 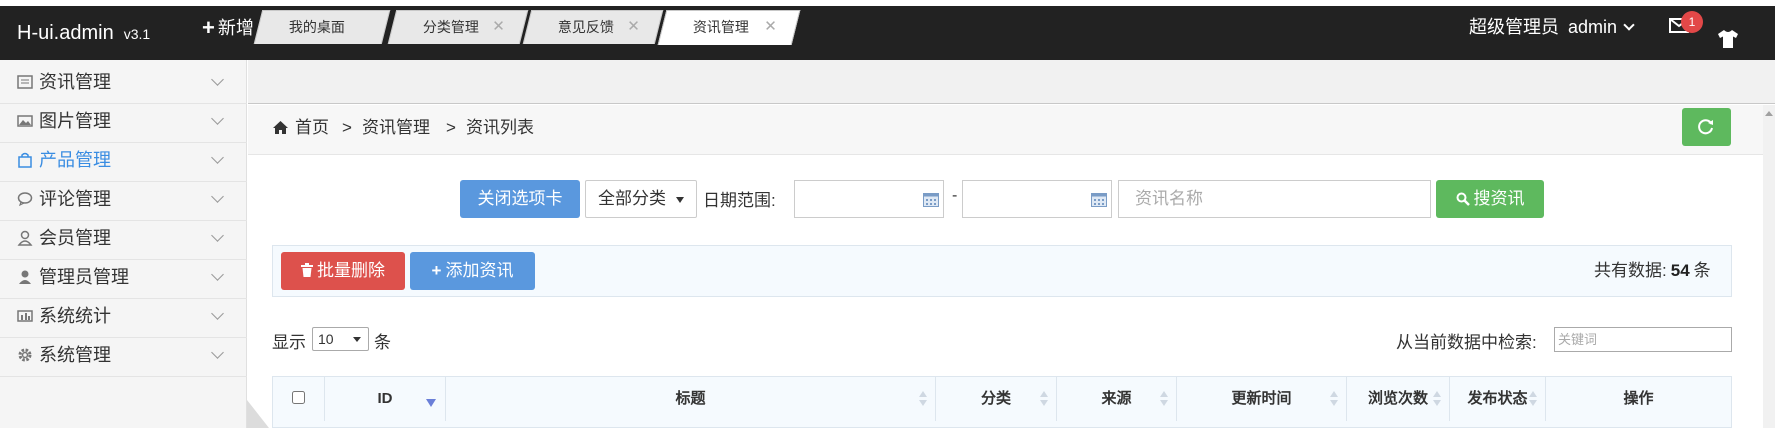 I want to click on select-all-checkbox, so click(x=298, y=397).